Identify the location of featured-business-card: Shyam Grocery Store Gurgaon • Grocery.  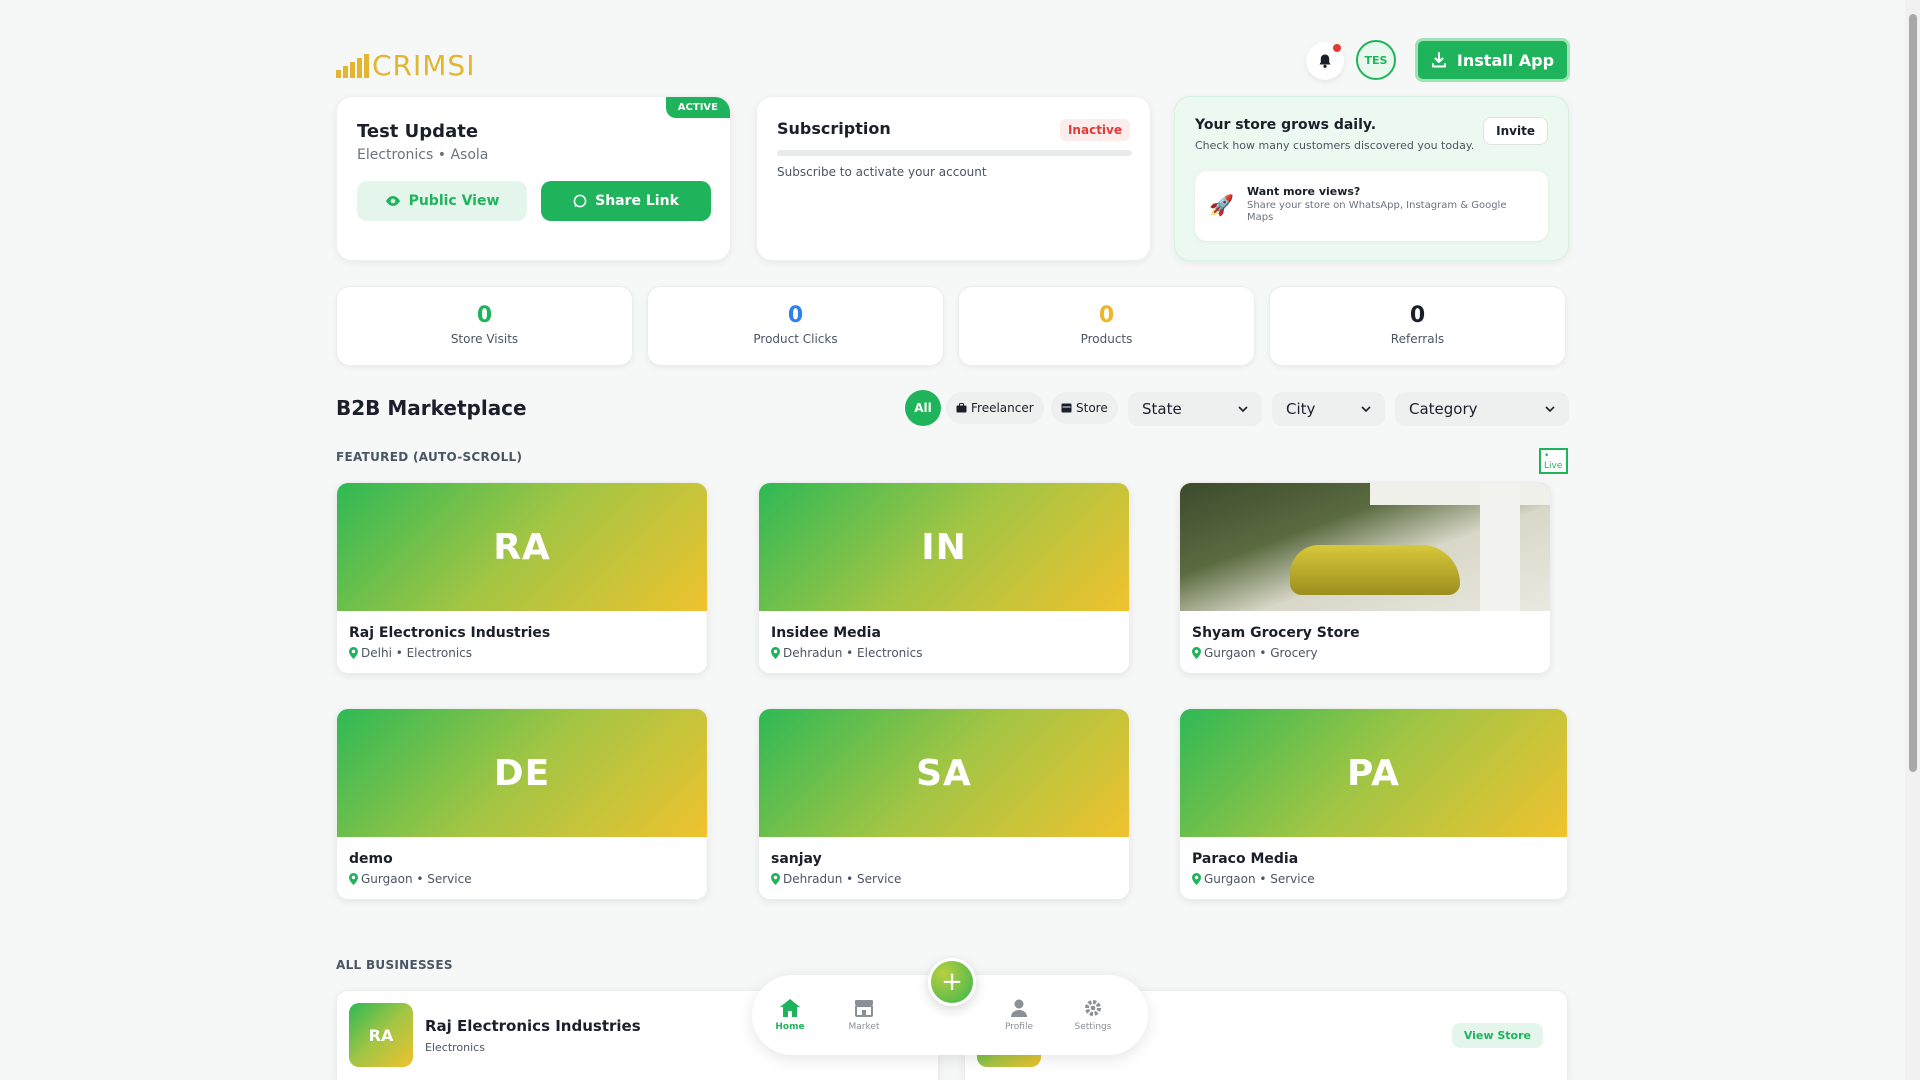
(1365, 578).